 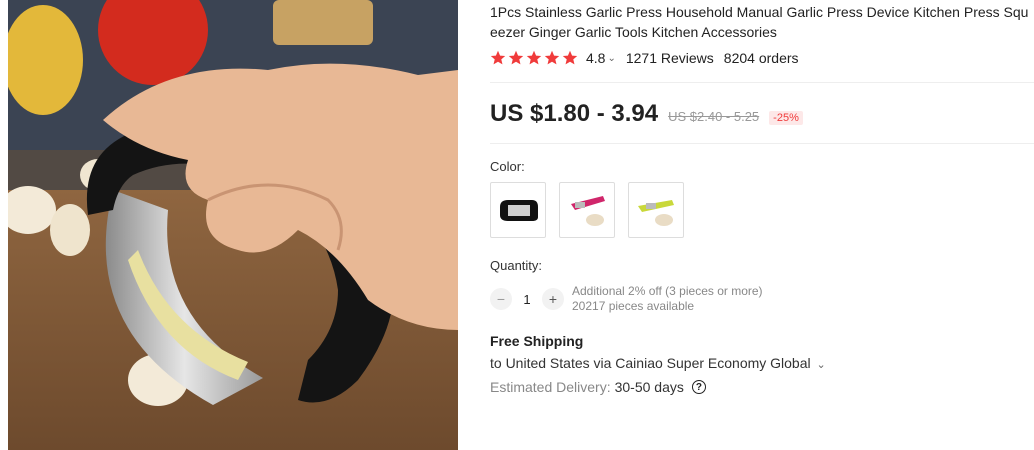 What do you see at coordinates (670, 58) in the screenshot?
I see `reviews-link: 1271 Reviews` at bounding box center [670, 58].